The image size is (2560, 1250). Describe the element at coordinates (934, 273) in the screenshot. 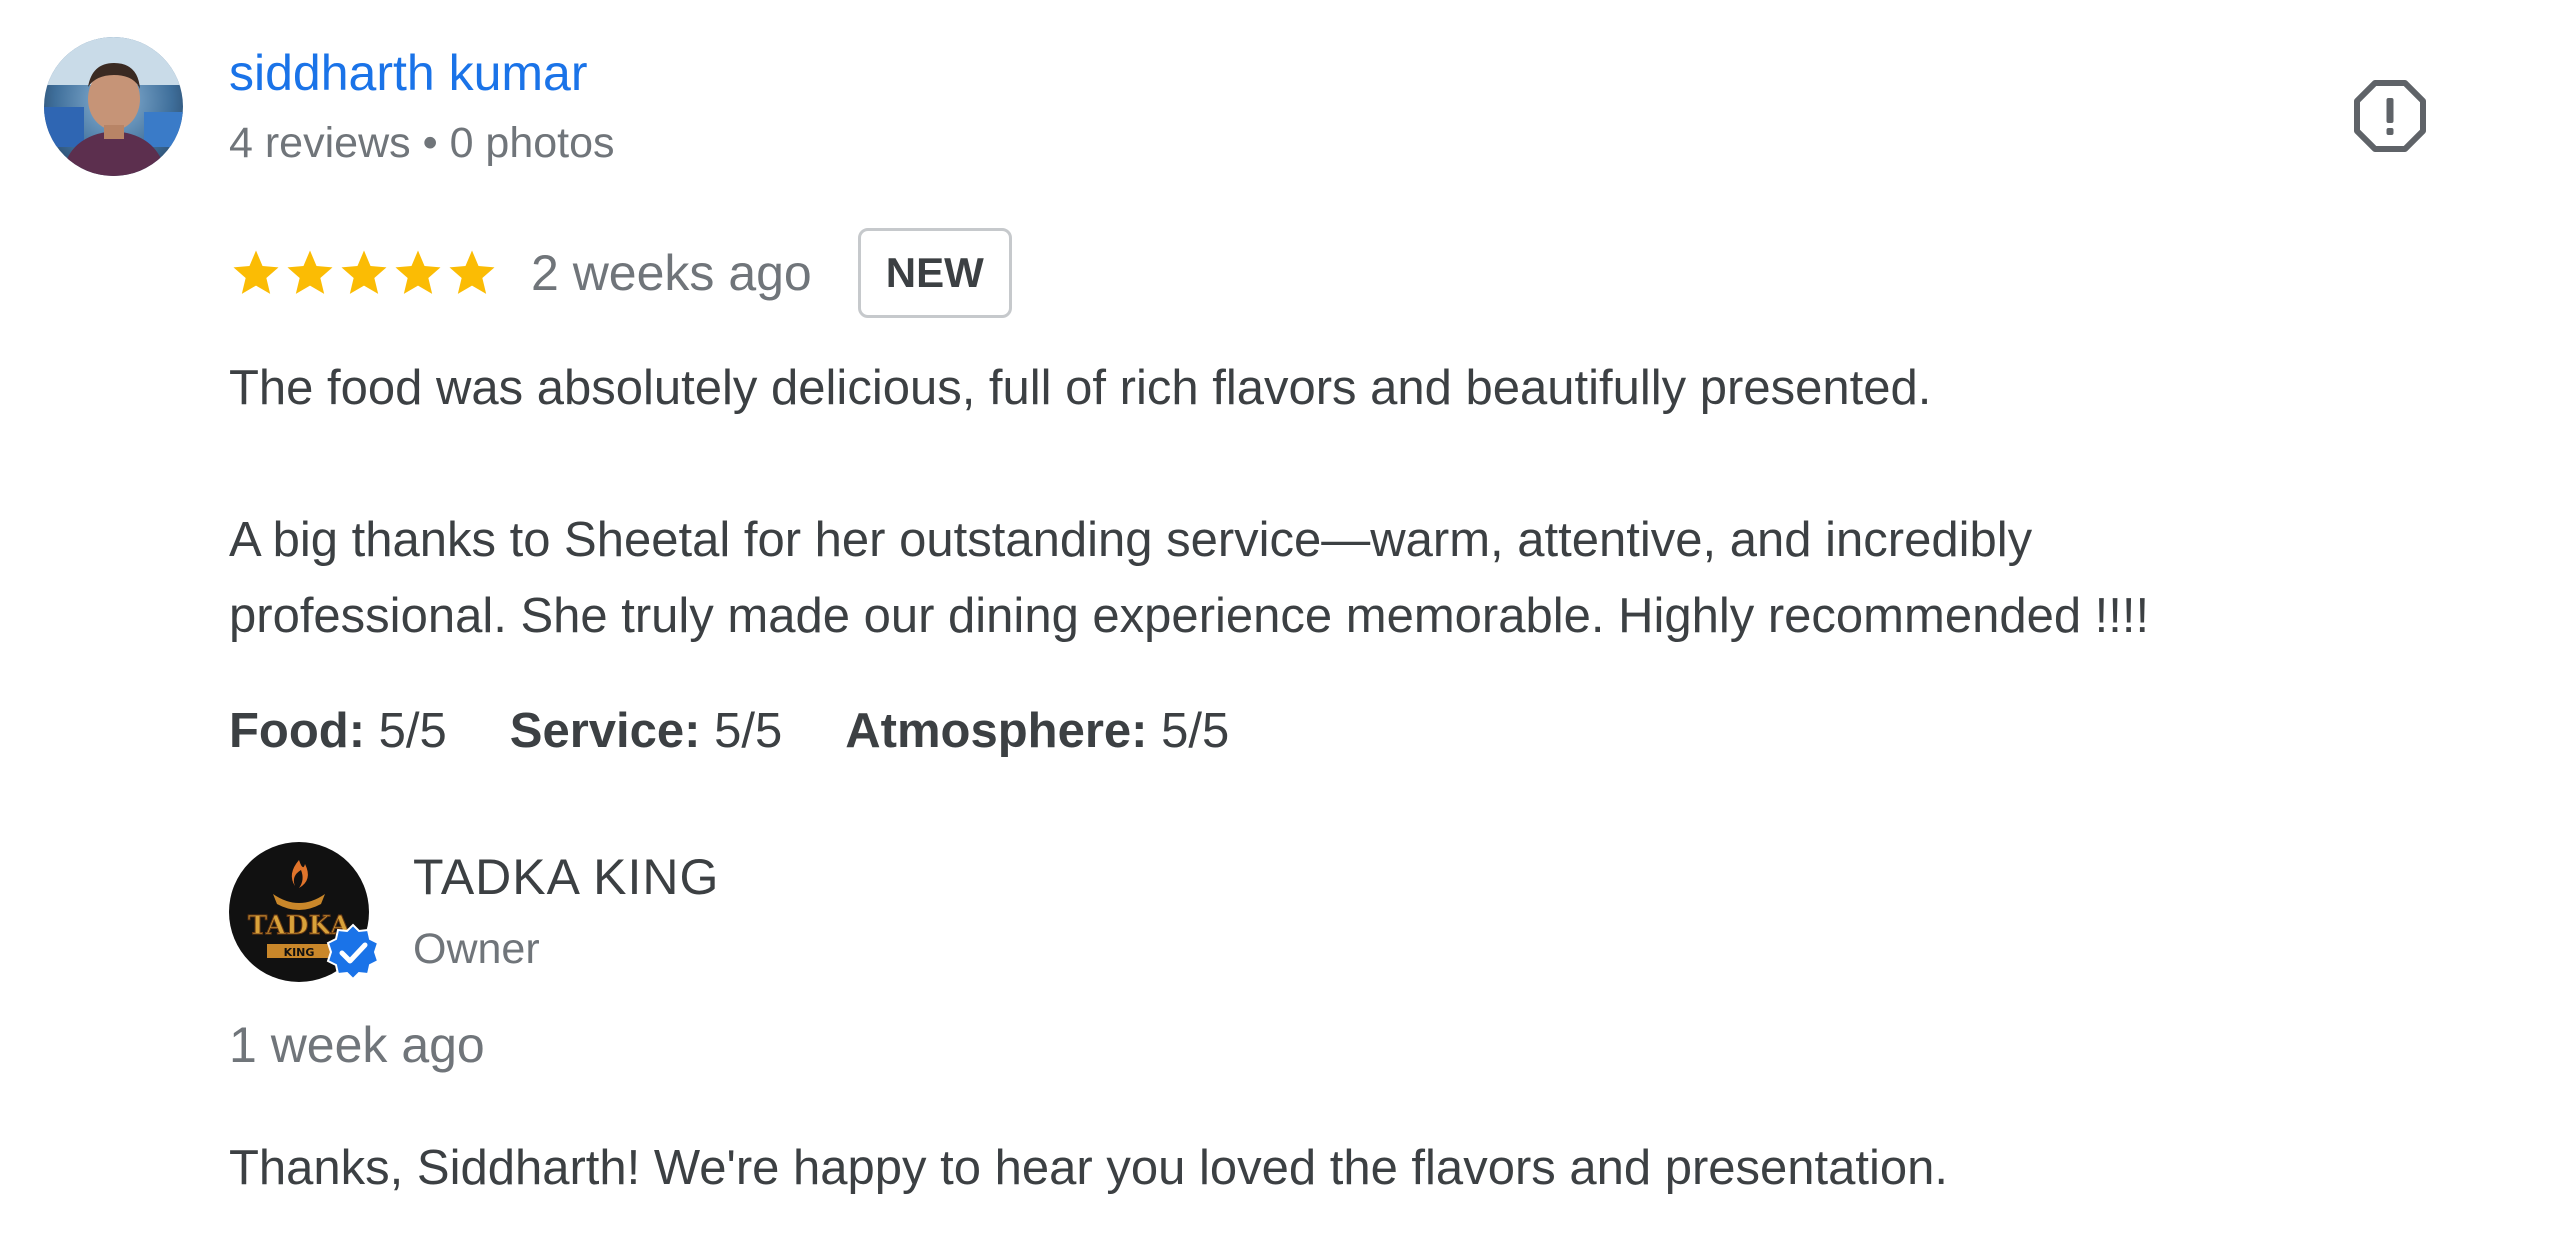

I see `new-badge: NEW` at that location.